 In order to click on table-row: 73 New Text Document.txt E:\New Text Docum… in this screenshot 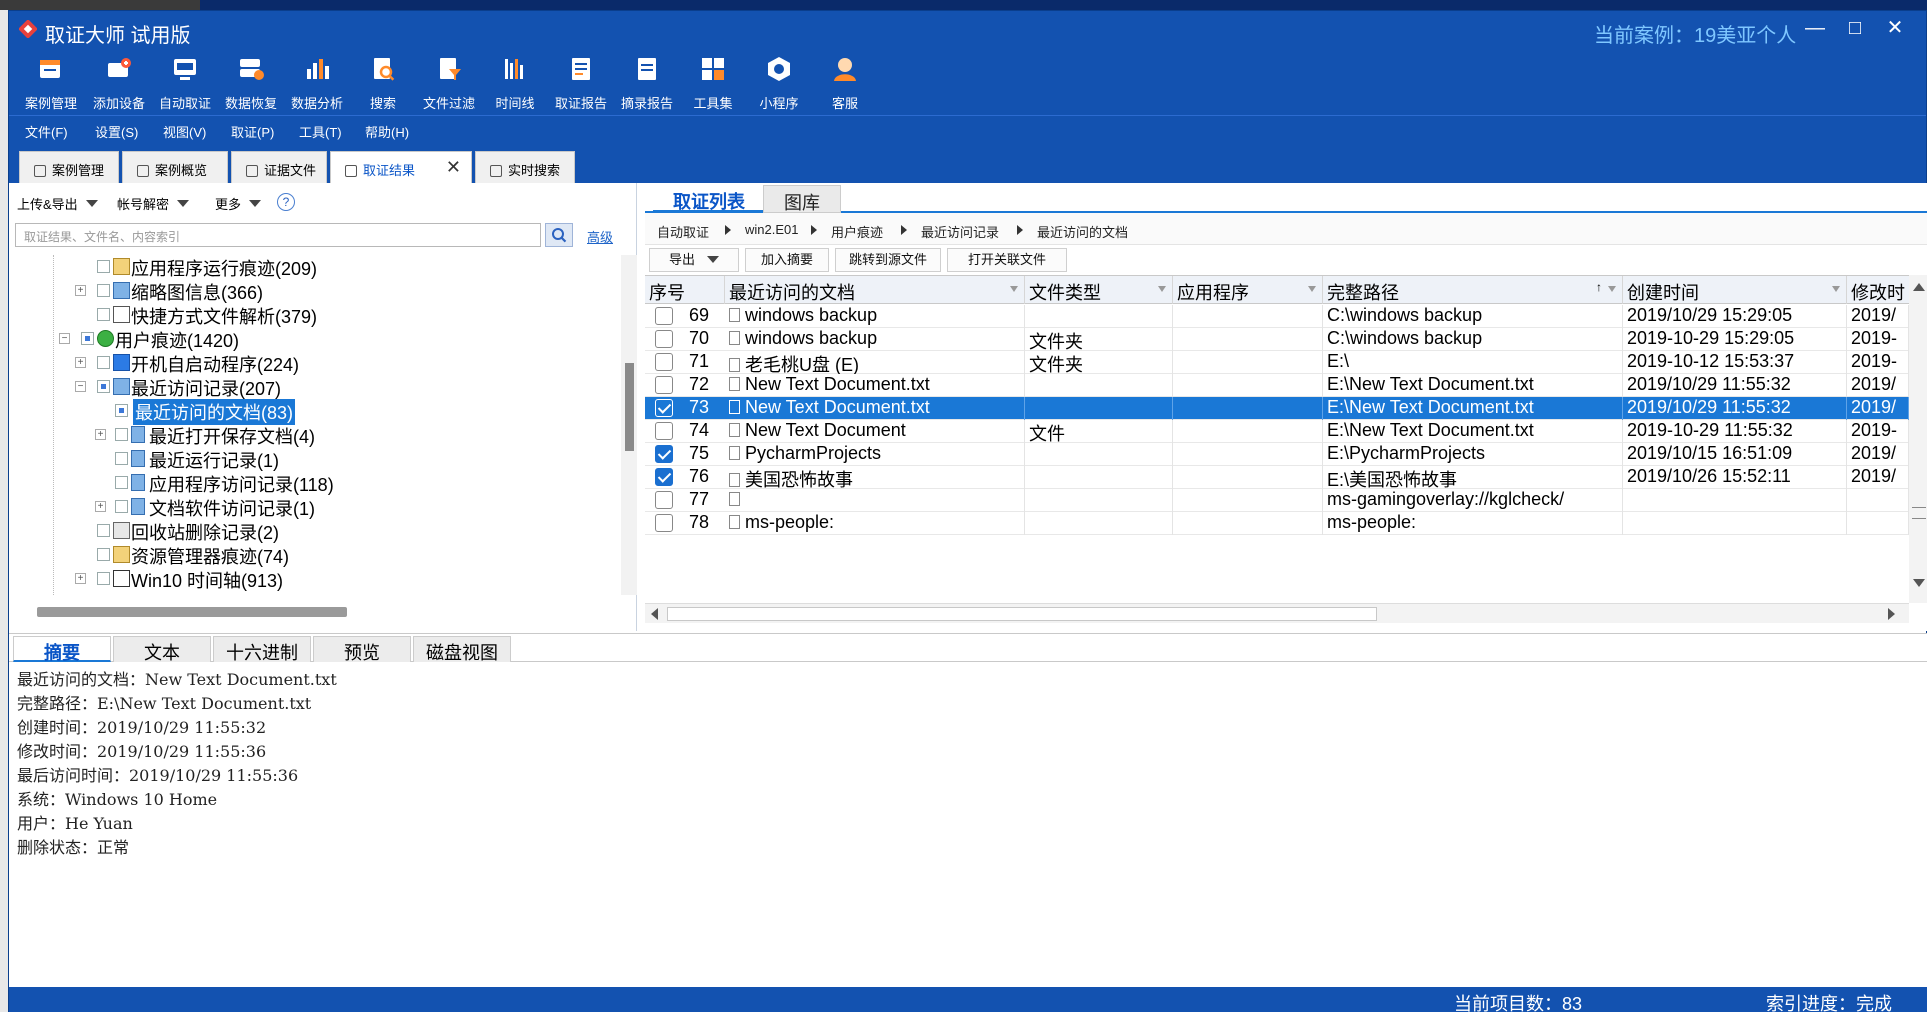, I will do `click(1277, 408)`.